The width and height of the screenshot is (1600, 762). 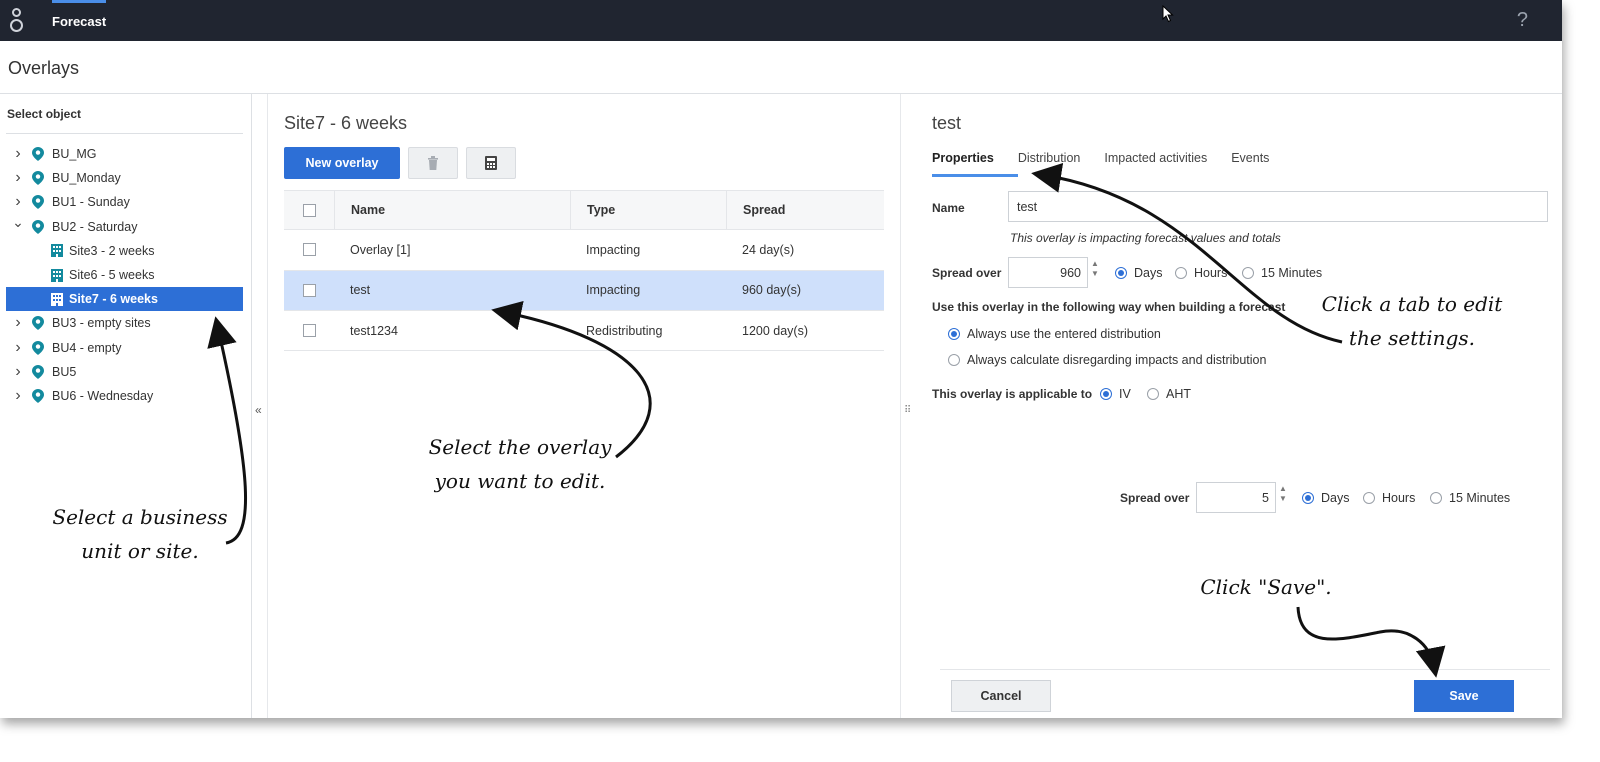 I want to click on column-header-spread: Spread, so click(x=805, y=210).